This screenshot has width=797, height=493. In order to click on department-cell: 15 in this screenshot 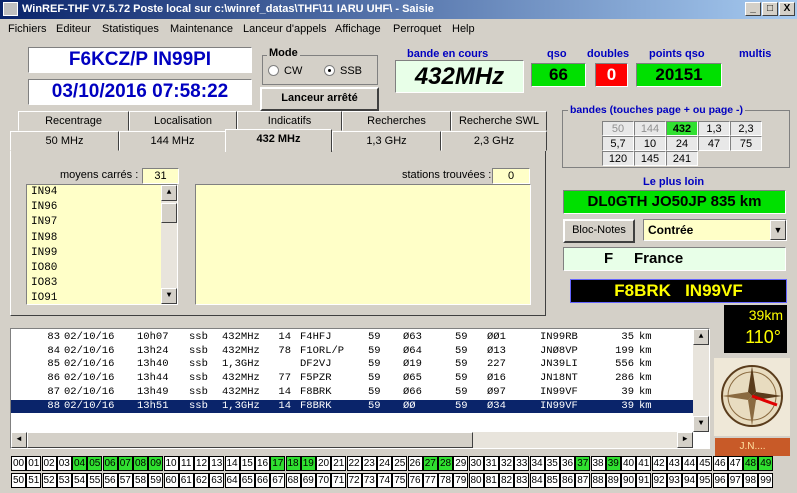, I will do `click(247, 463)`.